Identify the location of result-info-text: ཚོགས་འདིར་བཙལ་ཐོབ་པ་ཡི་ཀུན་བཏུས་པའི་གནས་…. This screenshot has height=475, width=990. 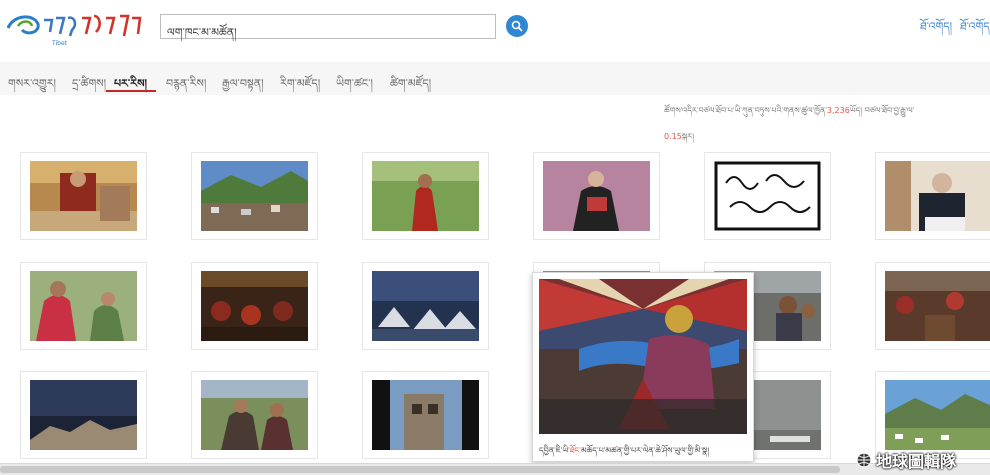
(745, 110).